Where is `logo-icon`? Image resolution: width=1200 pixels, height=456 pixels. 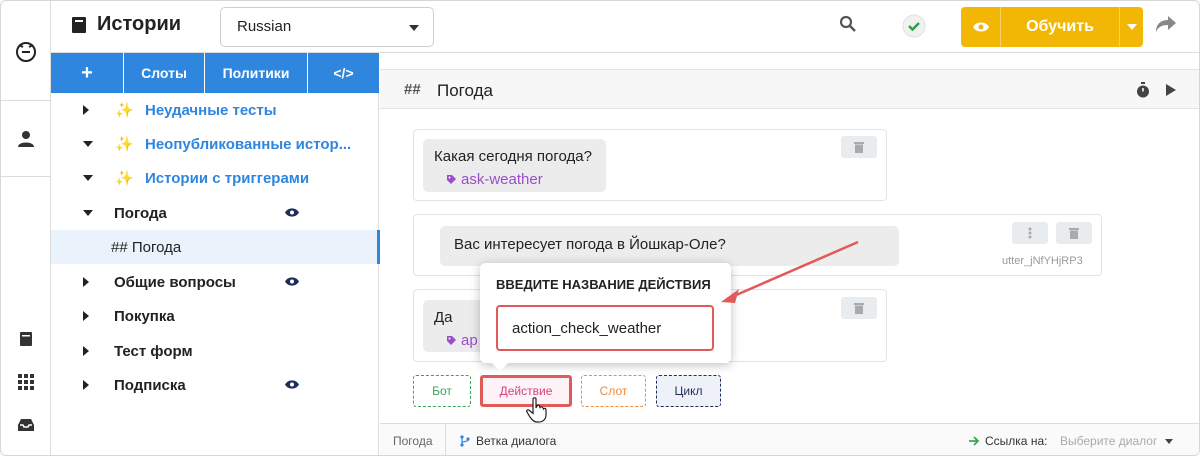 logo-icon is located at coordinates (26, 51).